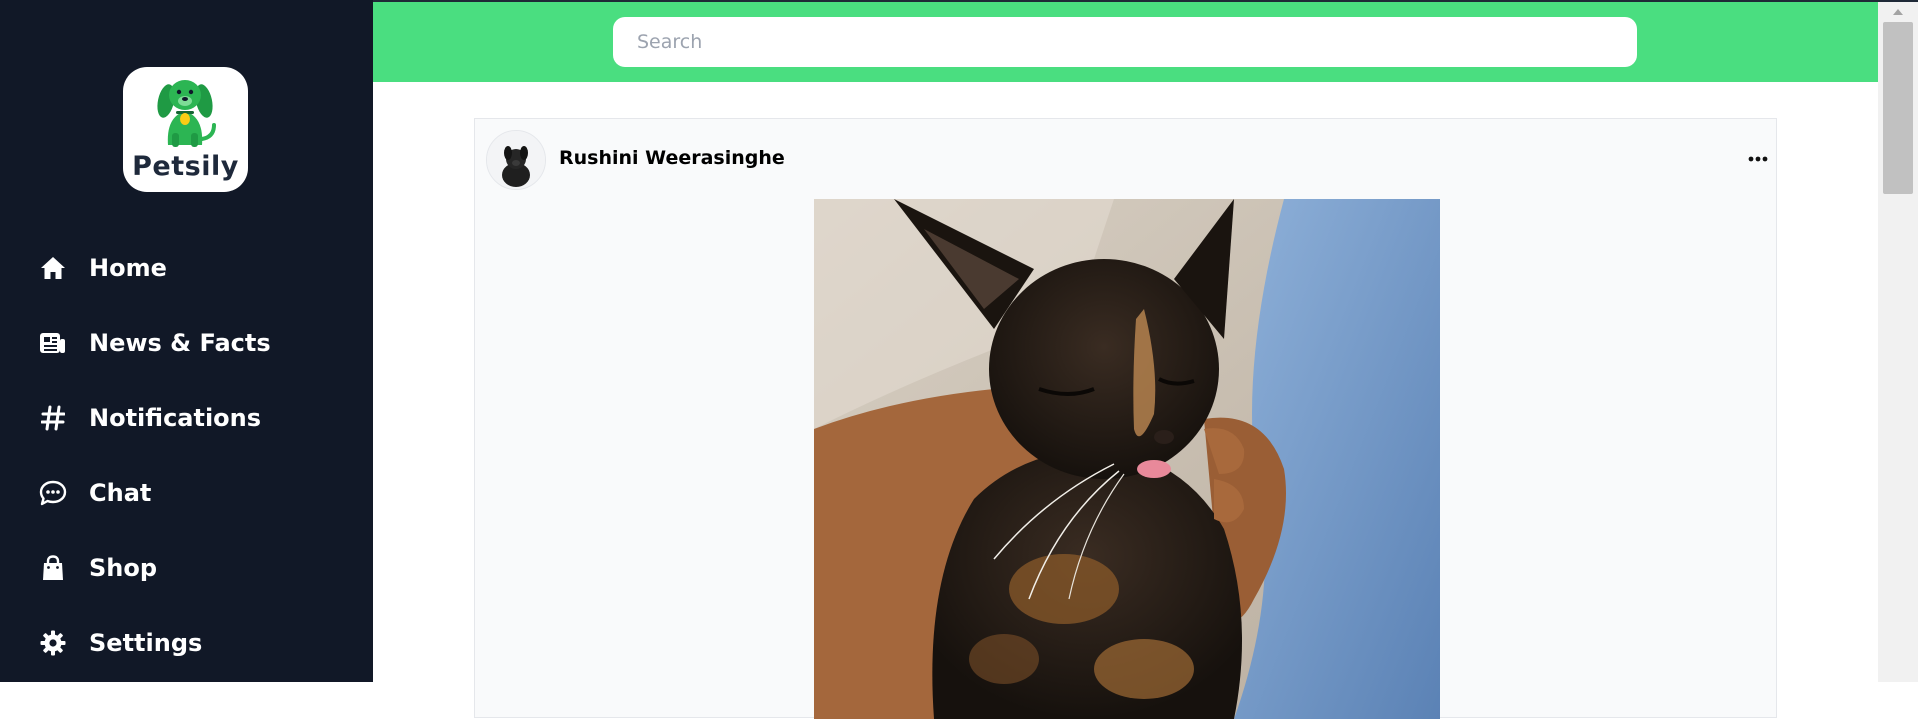 The height and width of the screenshot is (719, 1918). I want to click on sidebar-item-label: Home, so click(128, 268).